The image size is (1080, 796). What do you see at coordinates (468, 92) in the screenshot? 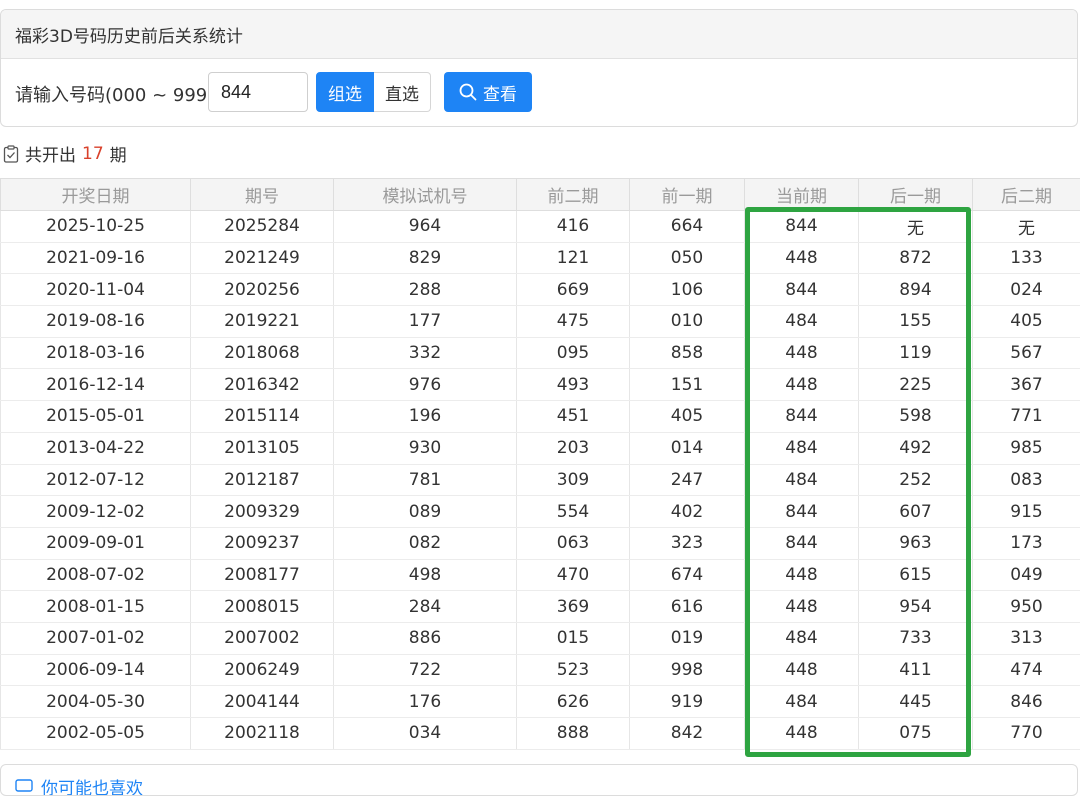
I see `search-icon` at bounding box center [468, 92].